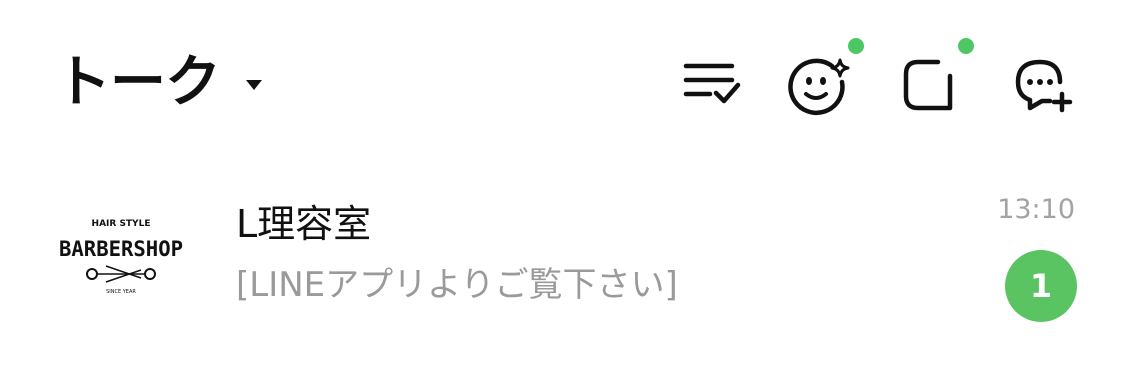 This screenshot has height=372, width=1125. I want to click on square-notch-icon, so click(928, 84).